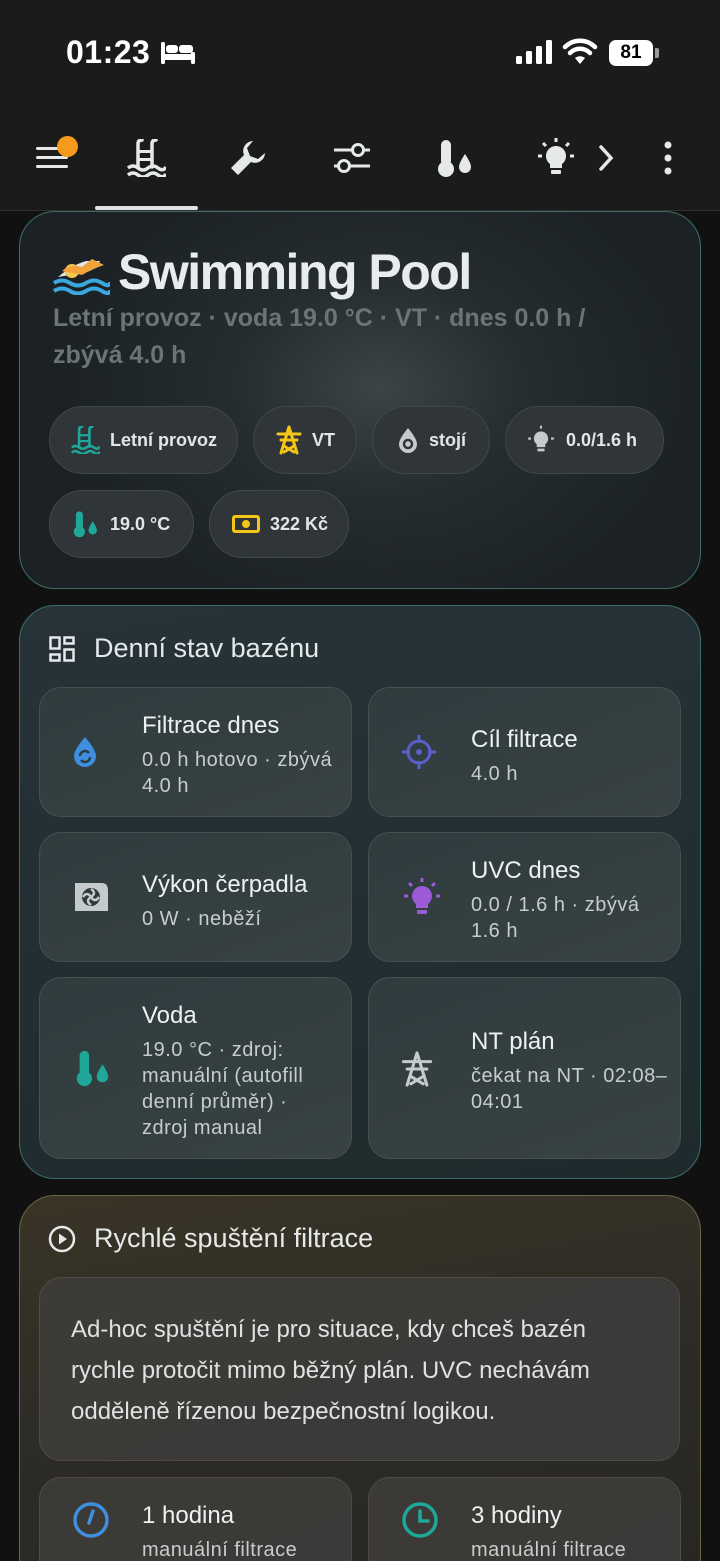 The image size is (720, 1561). I want to click on tile-filtration-target: Cíl filtrace 4.0 h, so click(524, 752).